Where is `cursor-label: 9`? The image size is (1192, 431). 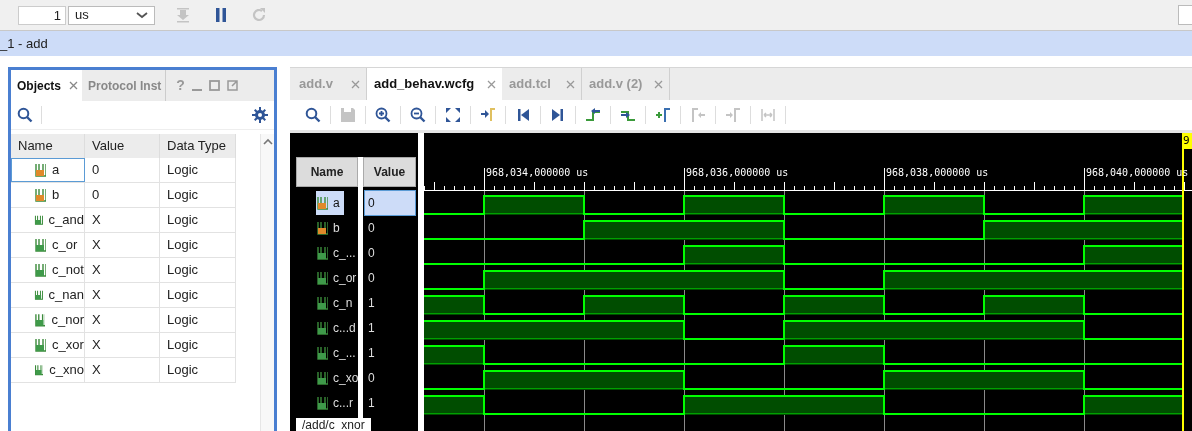 cursor-label: 9 is located at coordinates (1187, 141).